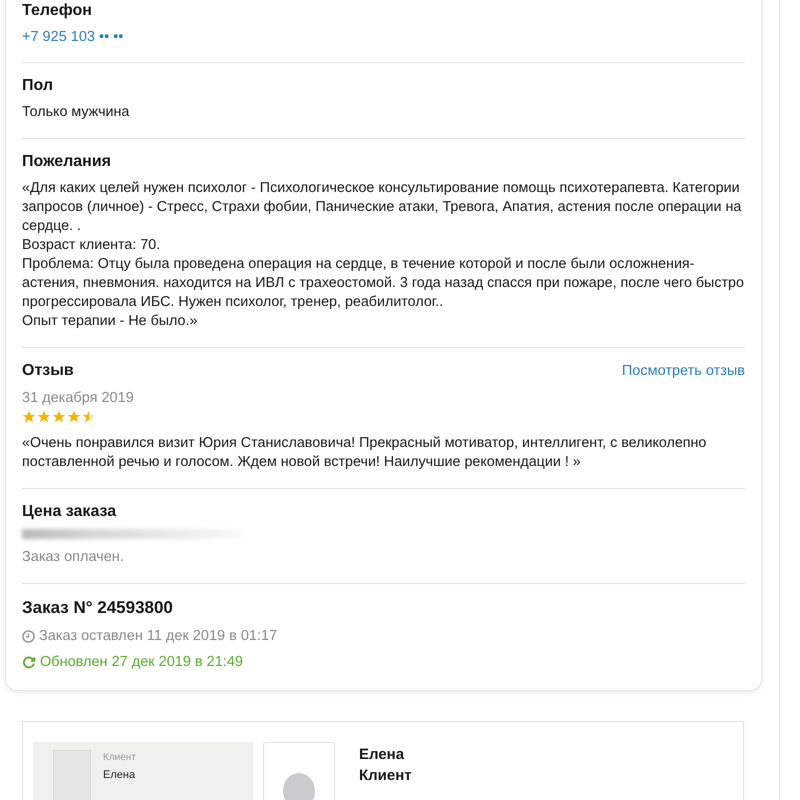 The image size is (800, 800). Describe the element at coordinates (28, 636) in the screenshot. I see `clock-icon` at that location.